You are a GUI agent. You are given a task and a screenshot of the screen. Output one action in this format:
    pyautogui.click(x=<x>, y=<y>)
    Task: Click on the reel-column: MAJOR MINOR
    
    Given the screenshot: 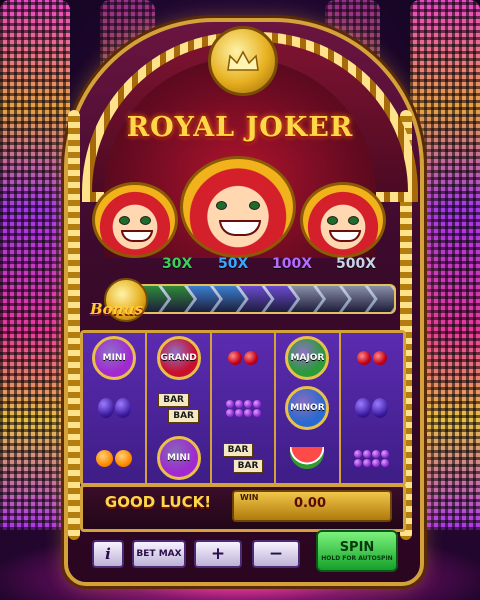 What is the action you would take?
    pyautogui.click(x=308, y=408)
    